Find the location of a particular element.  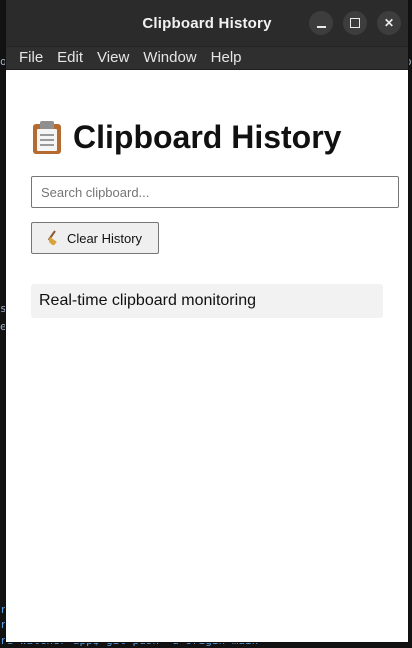

page-title-text: Clipboard History is located at coordinates (207, 136).